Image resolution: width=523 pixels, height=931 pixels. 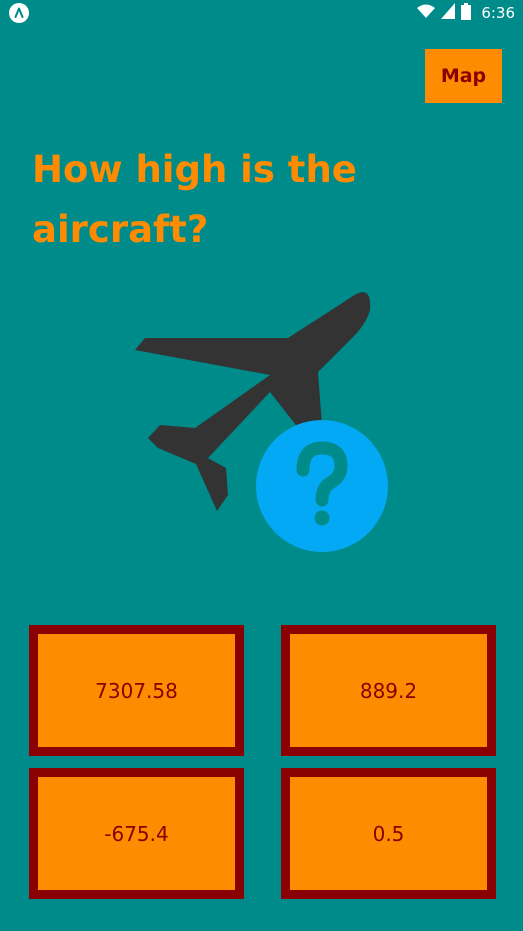 What do you see at coordinates (426, 13) in the screenshot?
I see `wifi-icon` at bounding box center [426, 13].